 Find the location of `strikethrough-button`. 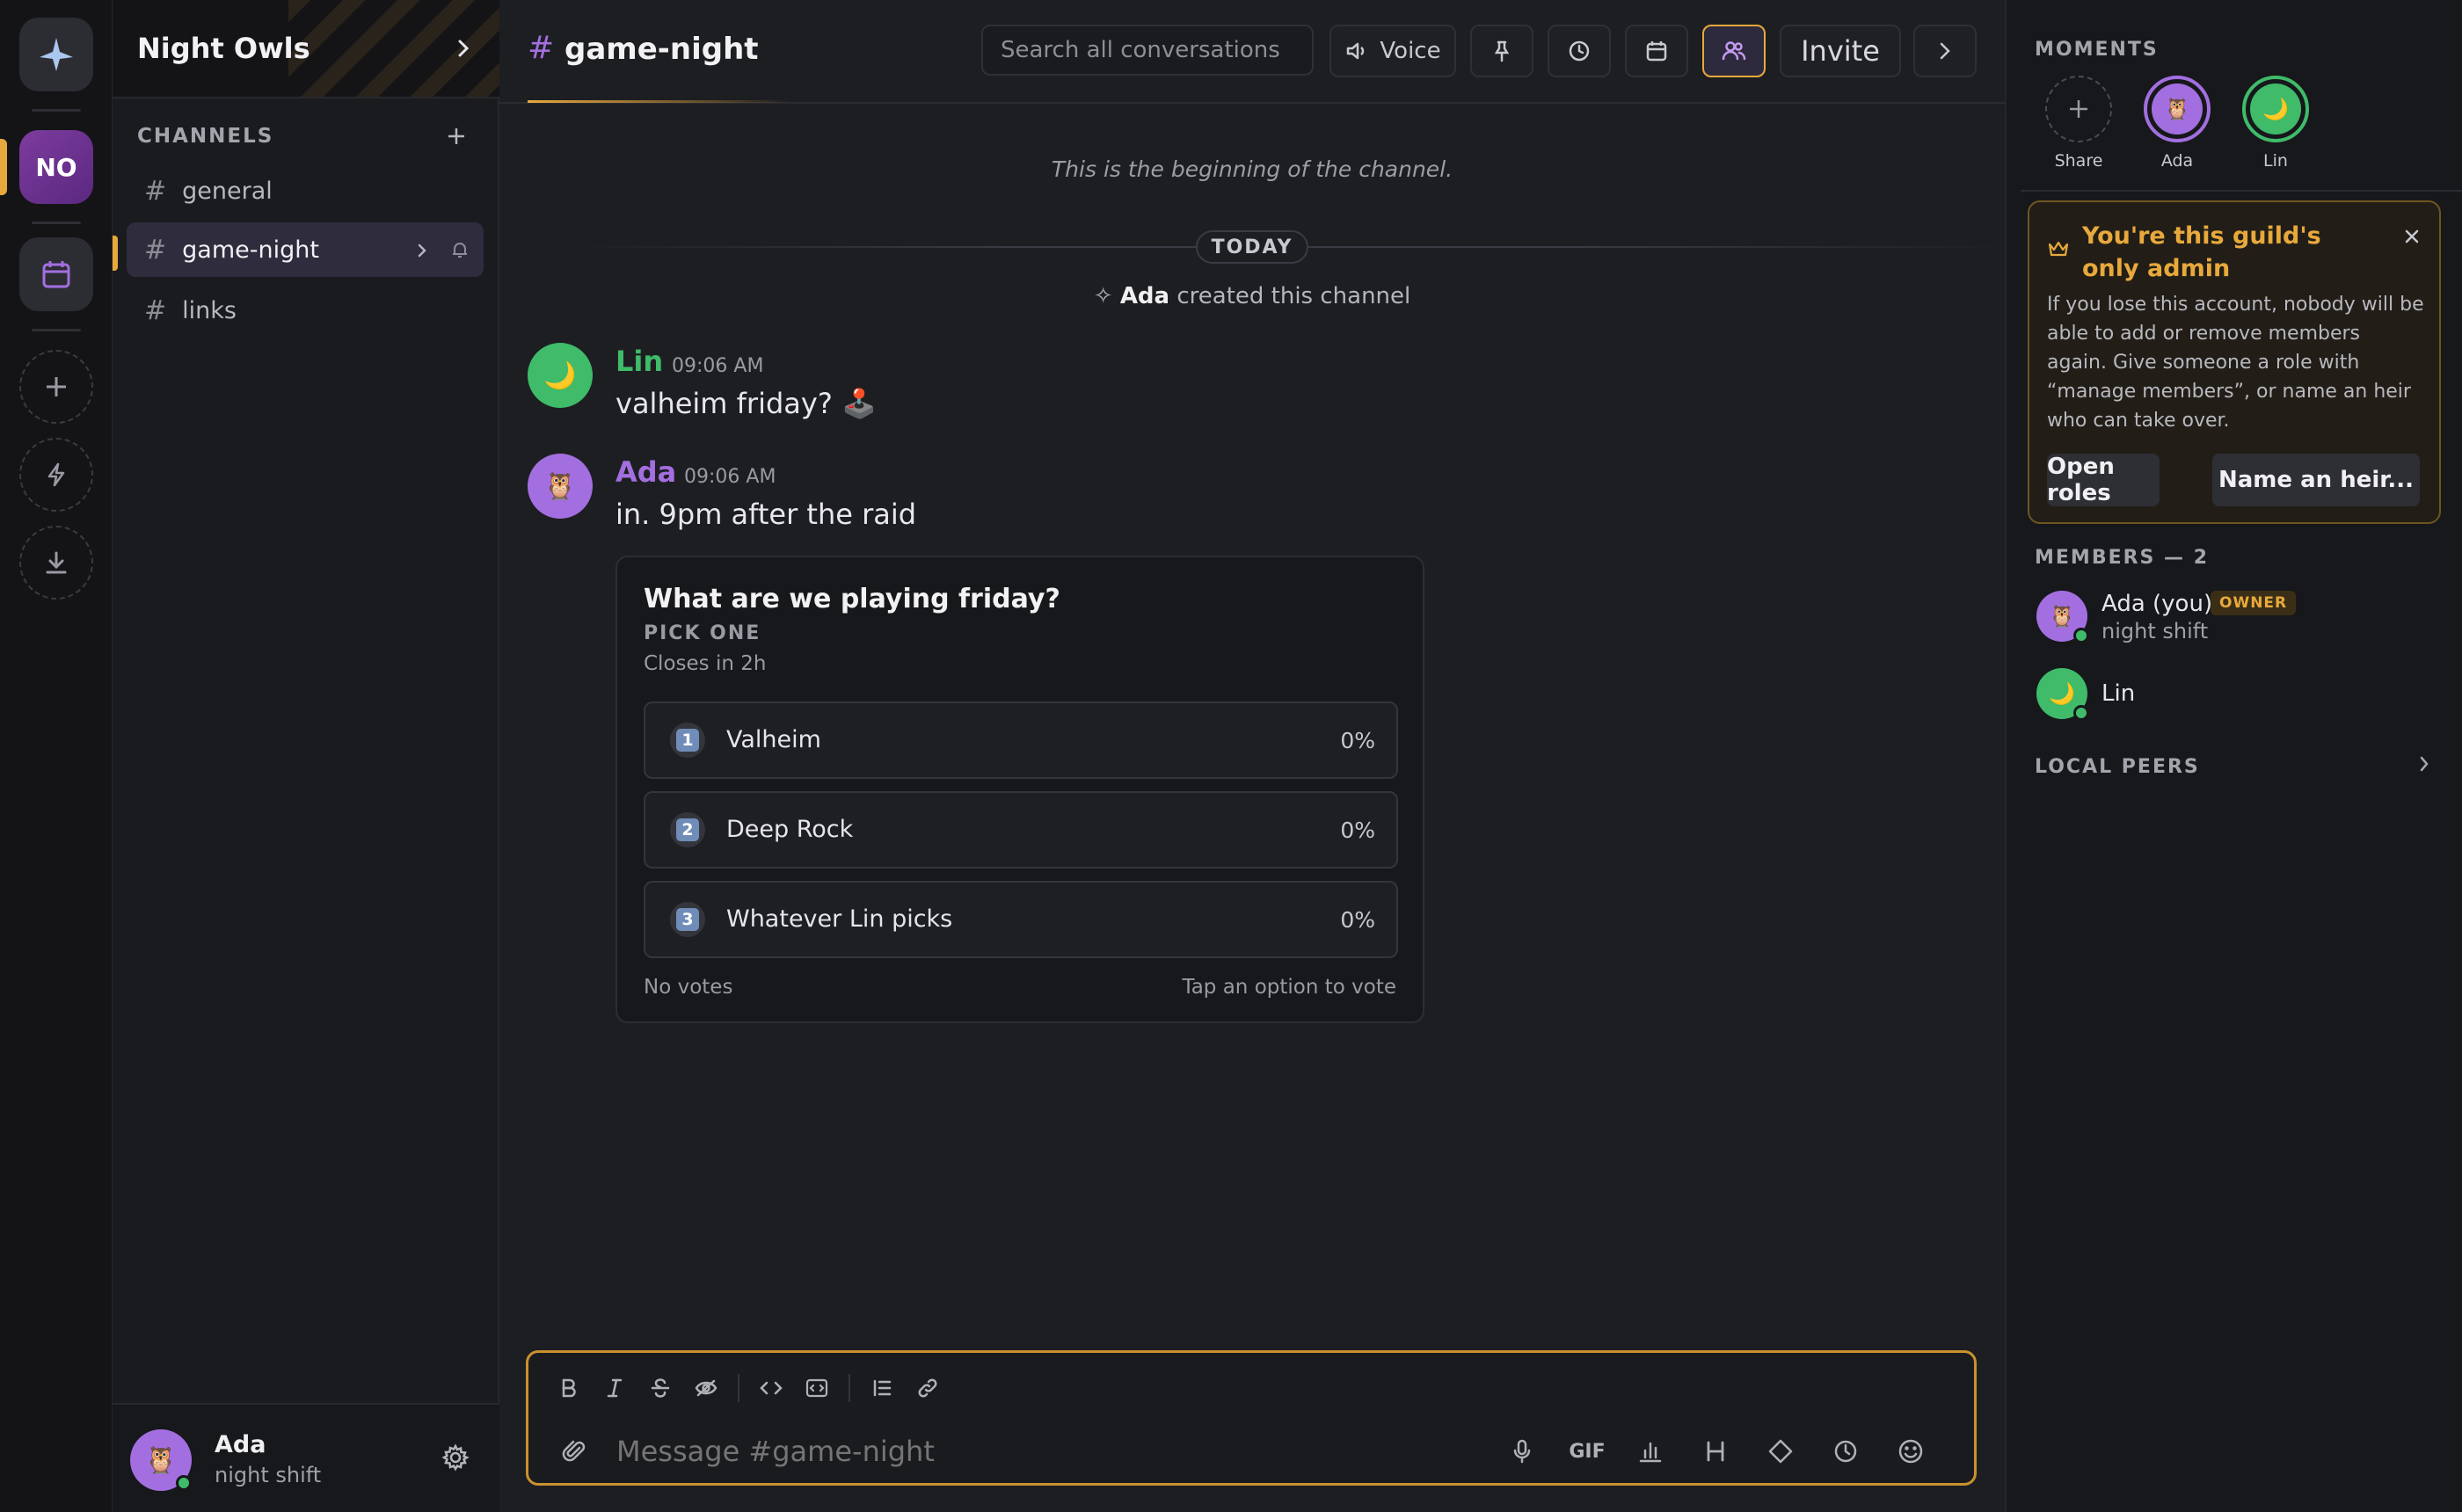

strikethrough-button is located at coordinates (660, 1388).